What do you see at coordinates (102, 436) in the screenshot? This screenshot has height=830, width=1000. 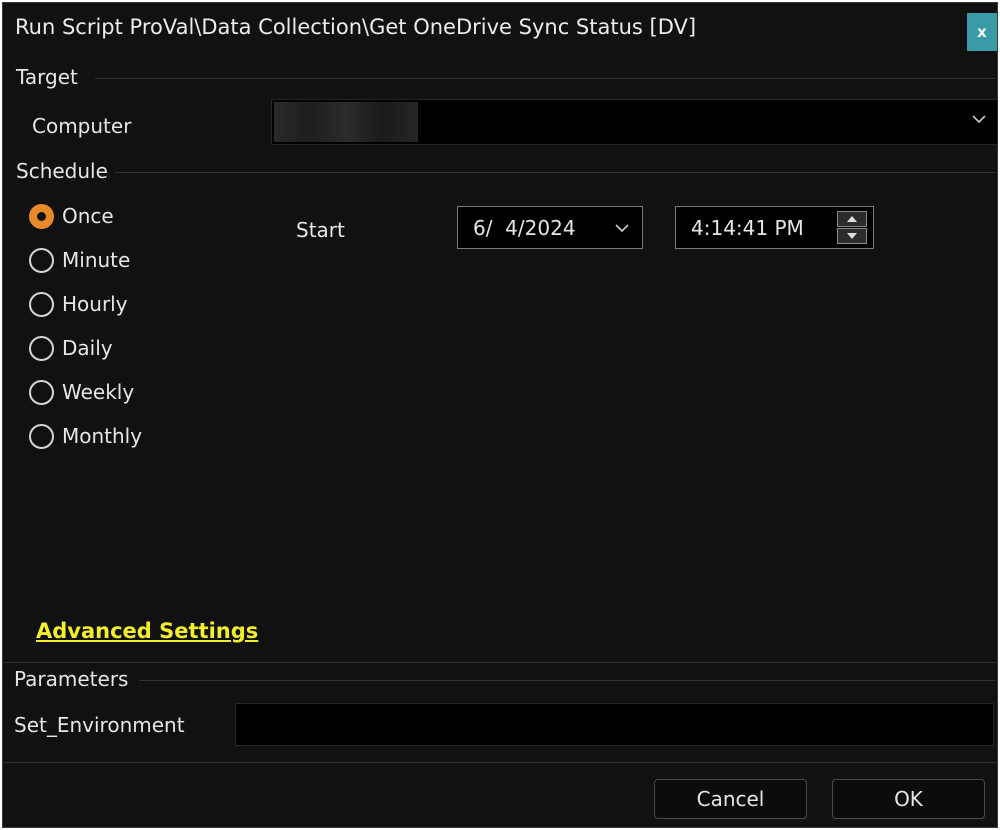 I see `radio-label-monthly: Monthly` at bounding box center [102, 436].